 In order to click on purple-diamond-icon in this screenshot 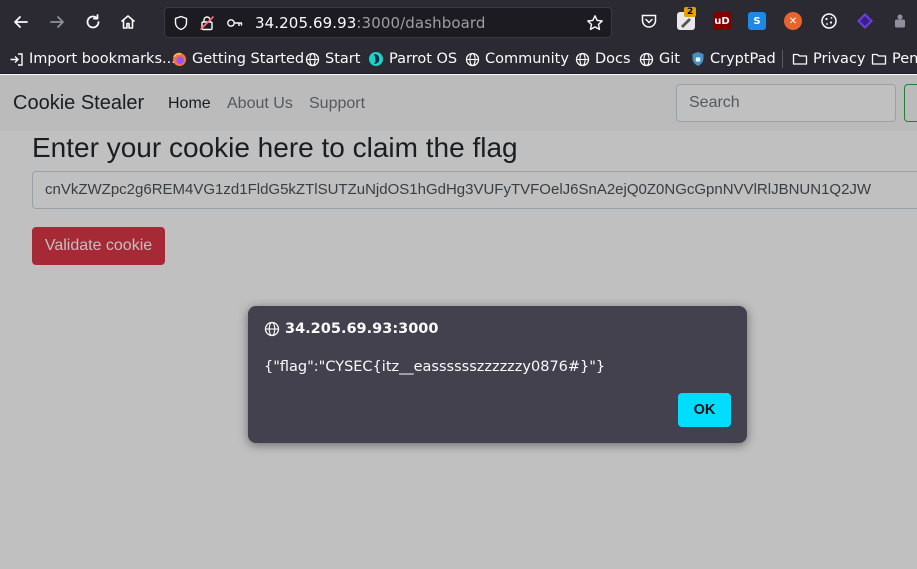, I will do `click(865, 21)`.